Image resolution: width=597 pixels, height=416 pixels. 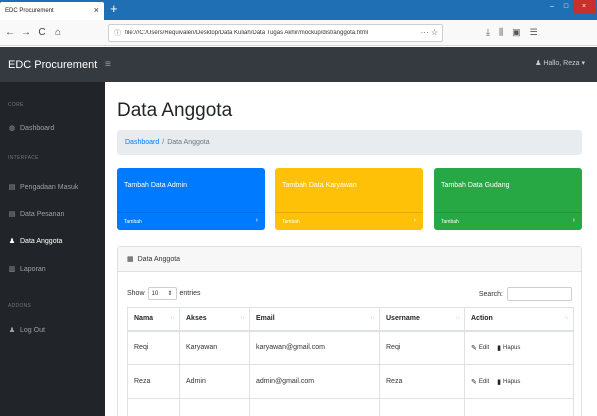 I want to click on sidebar-item-label: Dashboard, so click(x=37, y=128).